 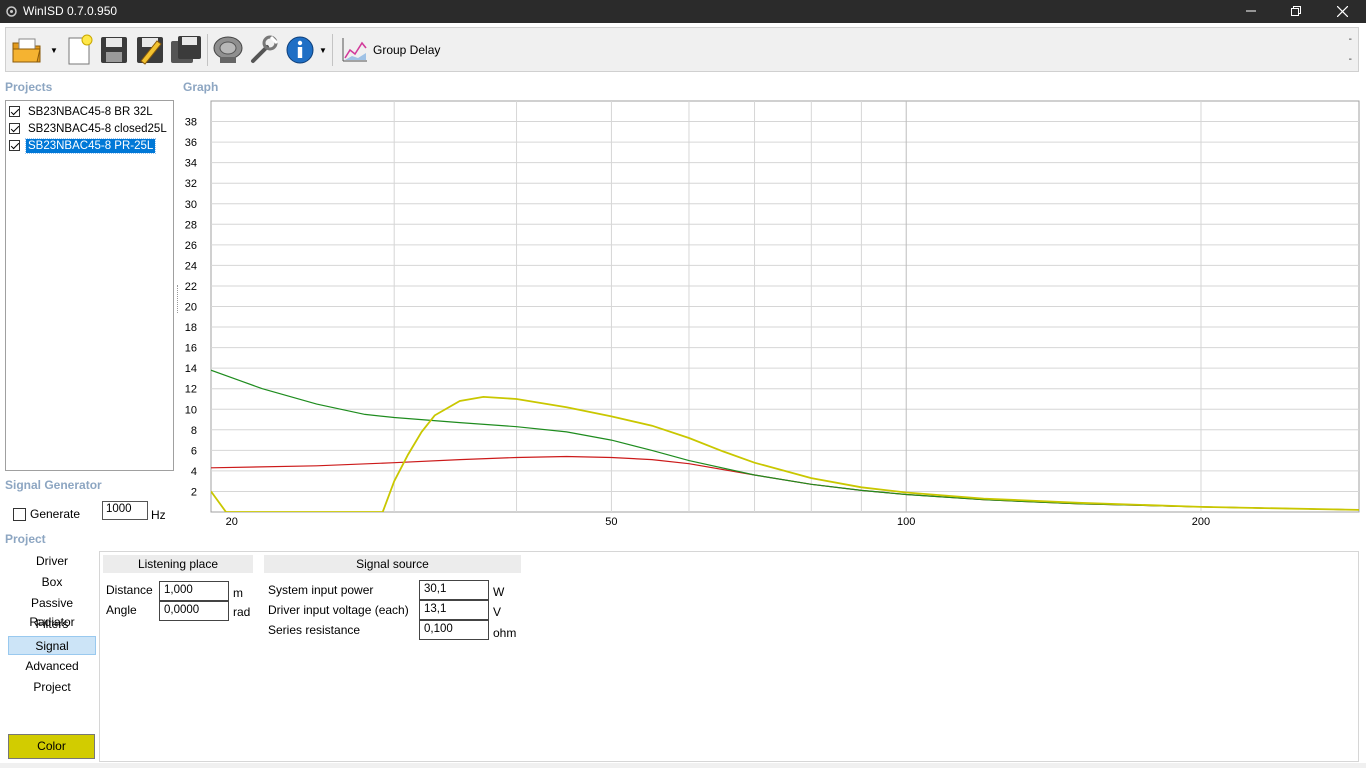 I want to click on driver-speaker-icon, so click(x=228, y=49).